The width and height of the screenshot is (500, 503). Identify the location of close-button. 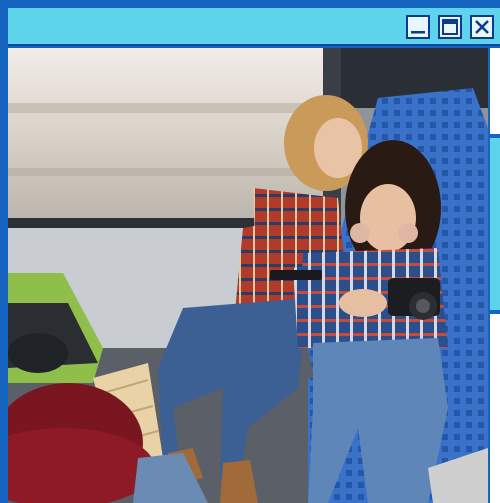
(482, 27).